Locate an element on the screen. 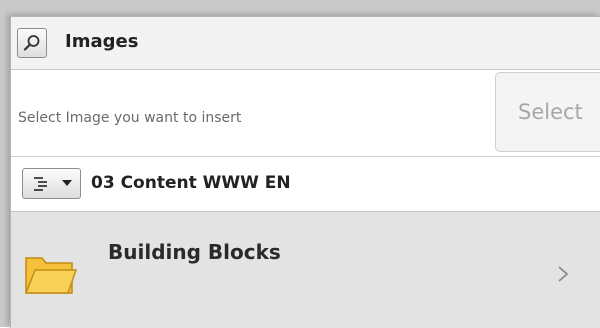  panel-title: Images is located at coordinates (102, 41).